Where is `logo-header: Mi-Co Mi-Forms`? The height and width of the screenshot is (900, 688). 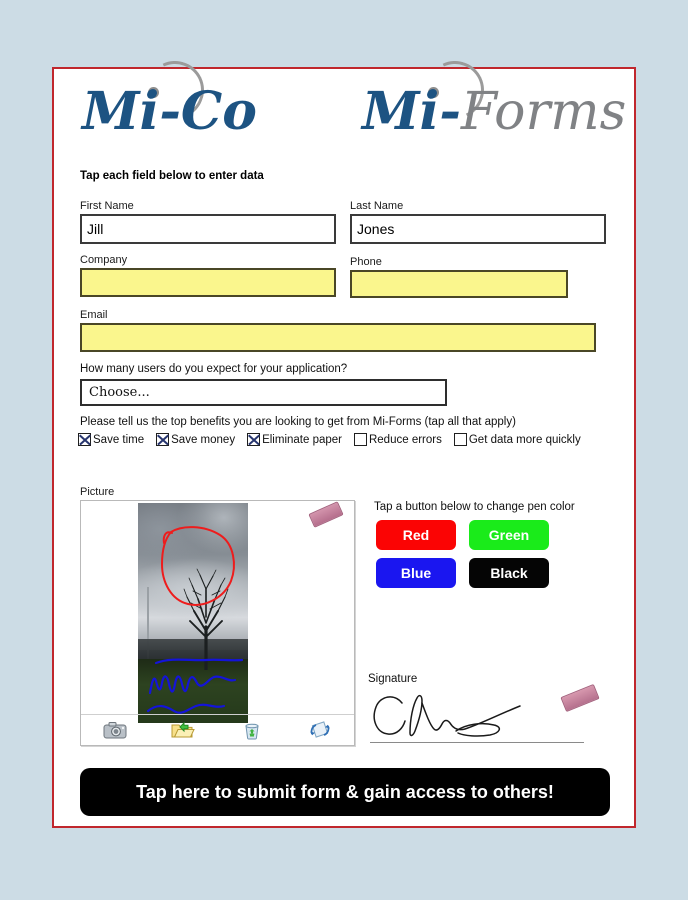 logo-header: Mi-Co Mi-Forms is located at coordinates (344, 108).